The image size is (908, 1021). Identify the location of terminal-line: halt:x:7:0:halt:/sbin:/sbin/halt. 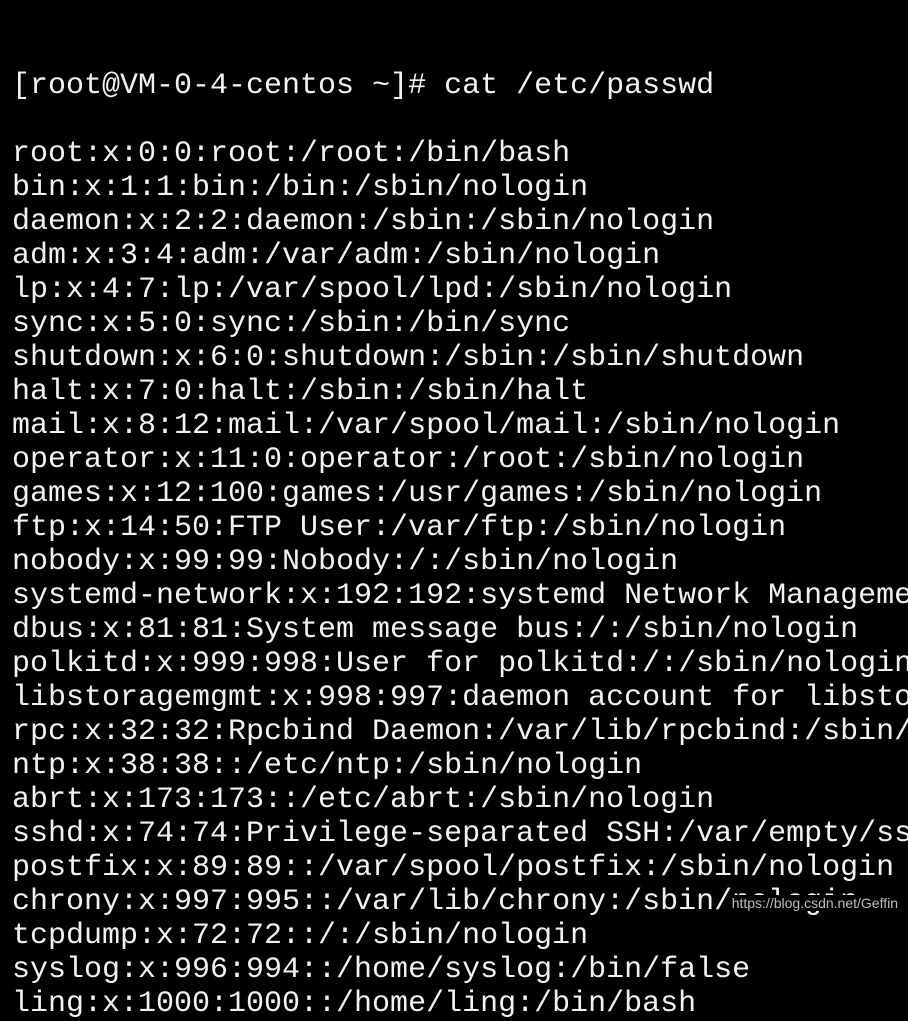
(300, 392).